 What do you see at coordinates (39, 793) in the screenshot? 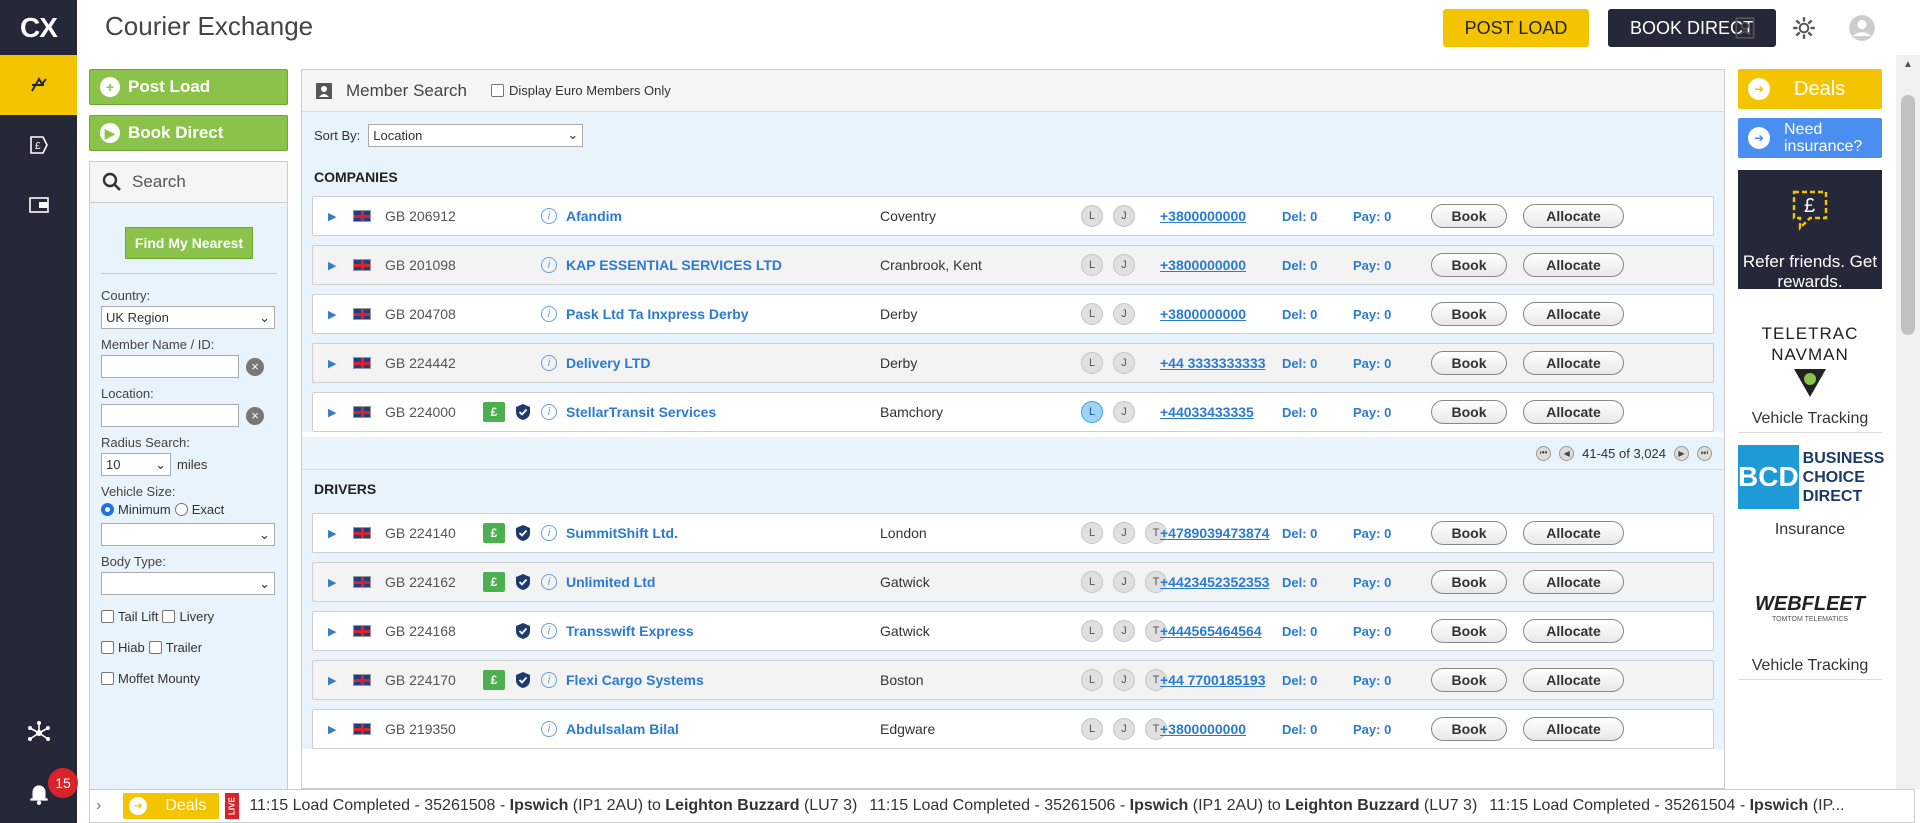
I see `notifications-bell-icon: 15` at bounding box center [39, 793].